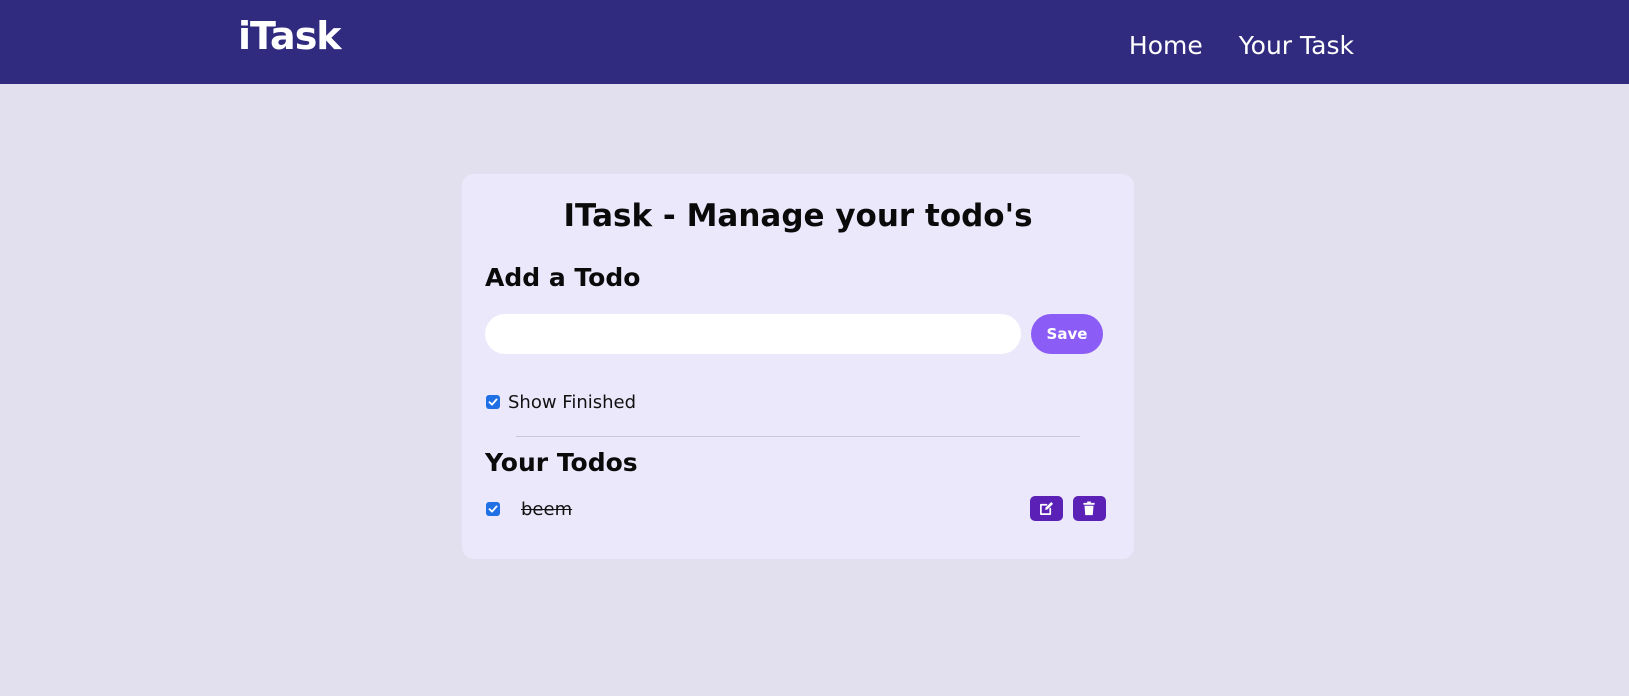 This screenshot has width=1629, height=696. I want to click on page-title: ITask - Manage your todo's, so click(798, 216).